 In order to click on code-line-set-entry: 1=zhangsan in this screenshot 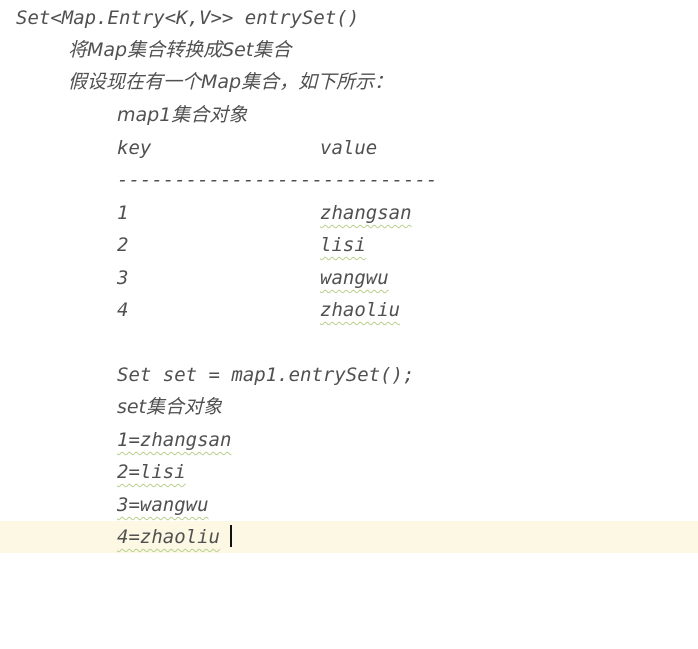, I will do `click(349, 440)`.